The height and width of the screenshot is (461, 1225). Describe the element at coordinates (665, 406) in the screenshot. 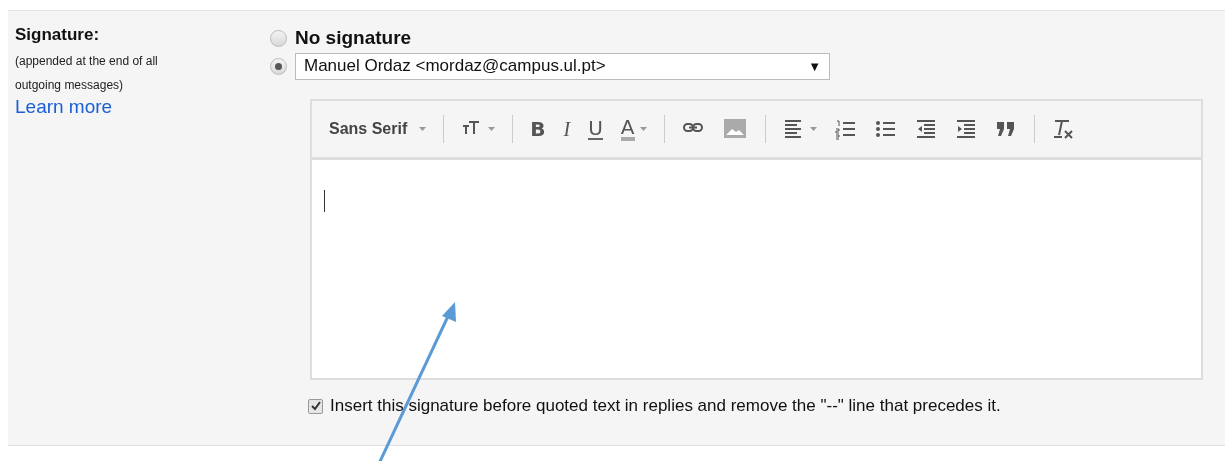

I see `checkbox-label: Insert this signature before quoted text in replies and remove the "--" line that precedes it.` at that location.